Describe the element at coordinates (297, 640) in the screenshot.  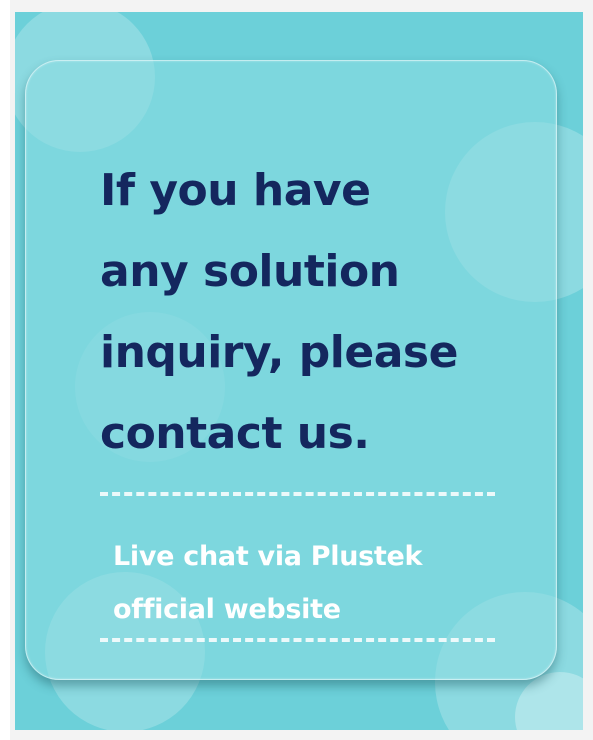
I see `divider-bottom` at that location.